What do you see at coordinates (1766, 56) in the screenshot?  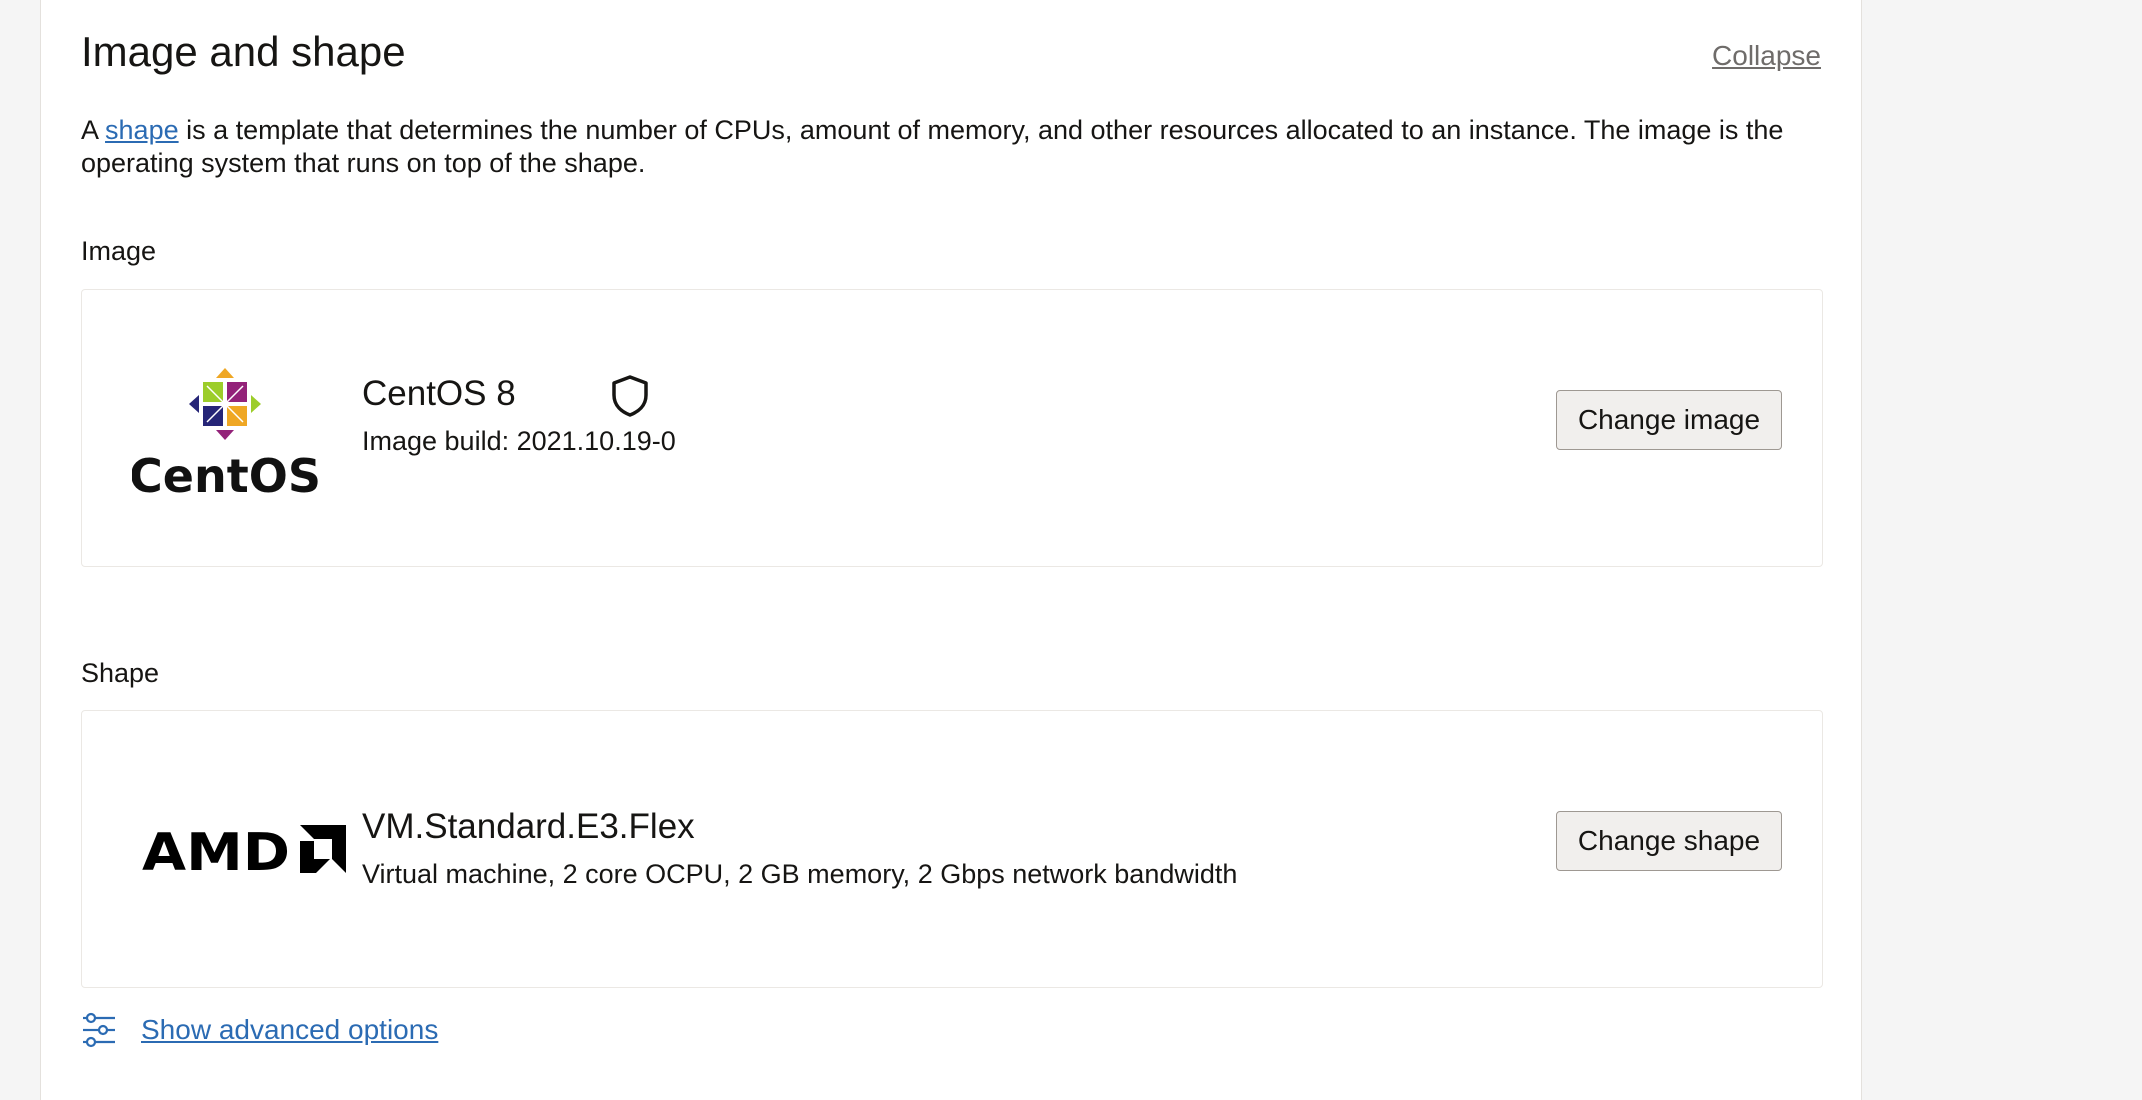 I see `collapse-link: Collapse` at bounding box center [1766, 56].